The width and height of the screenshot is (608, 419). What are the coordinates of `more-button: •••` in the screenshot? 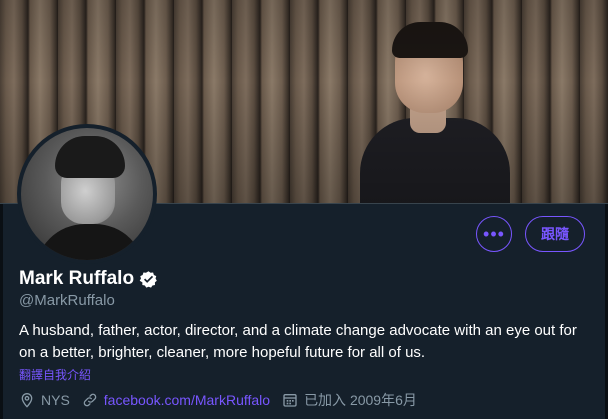 It's located at (494, 234).